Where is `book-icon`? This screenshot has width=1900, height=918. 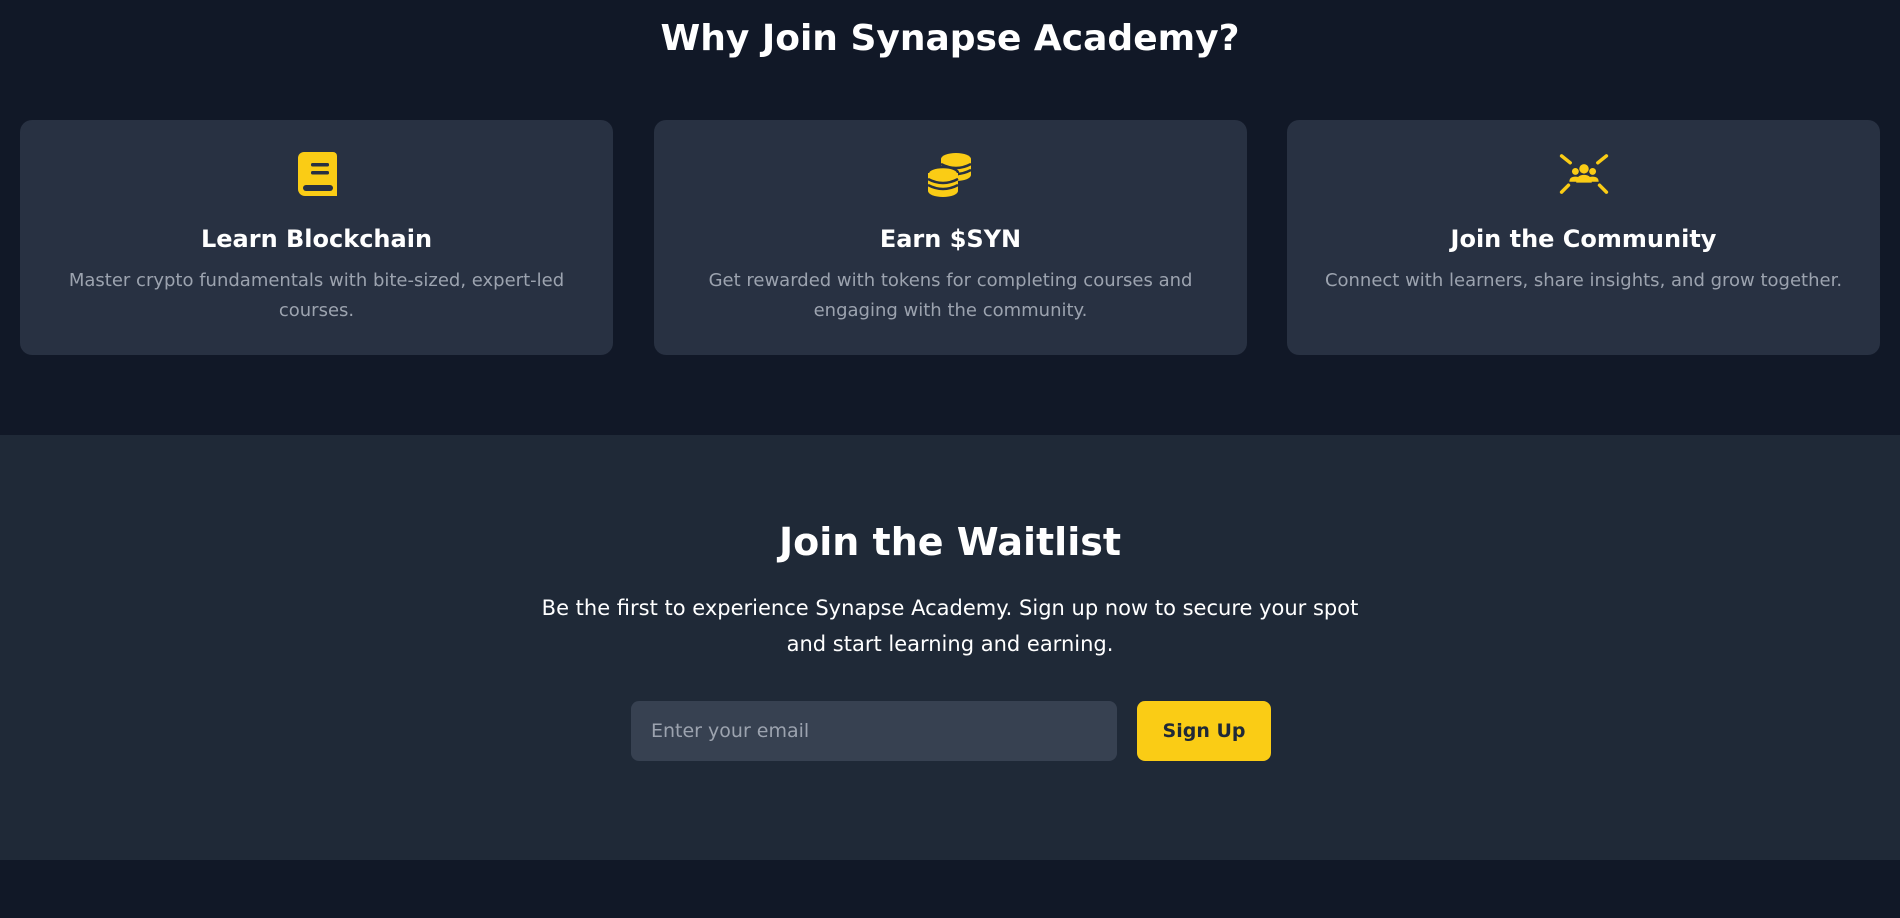
book-icon is located at coordinates (317, 174).